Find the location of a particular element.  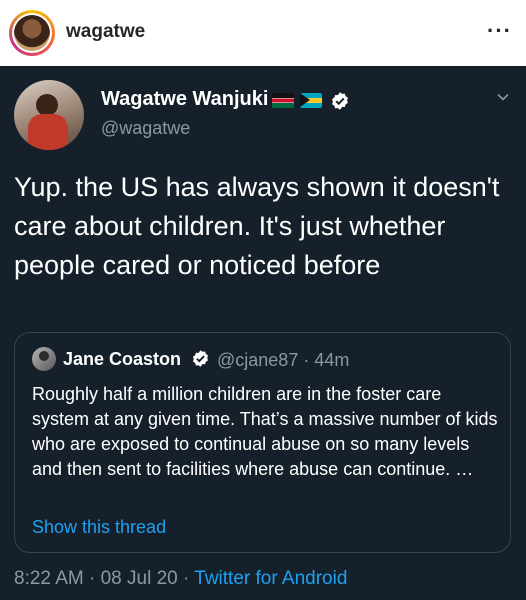

quoted-author-handle: @cjane87 is located at coordinates (258, 360).